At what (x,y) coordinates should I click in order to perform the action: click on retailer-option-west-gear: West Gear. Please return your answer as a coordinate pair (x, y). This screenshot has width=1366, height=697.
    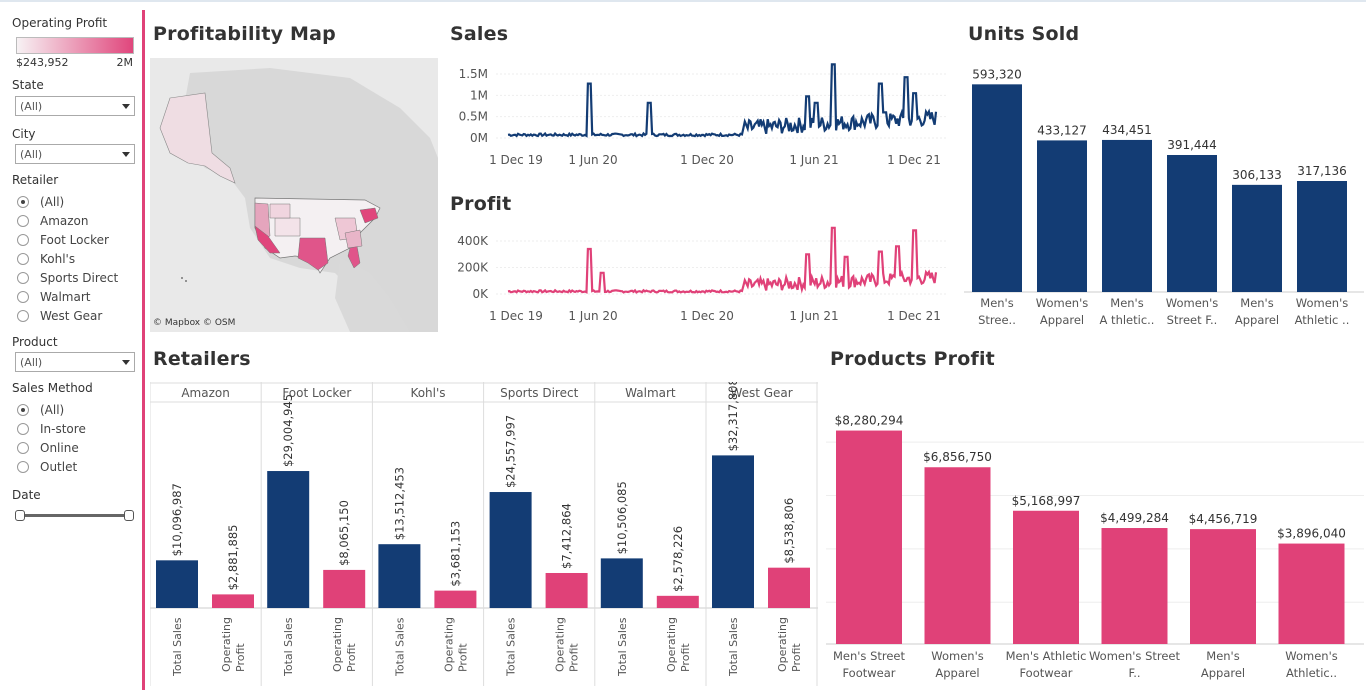
    Looking at the image, I should click on (59, 316).